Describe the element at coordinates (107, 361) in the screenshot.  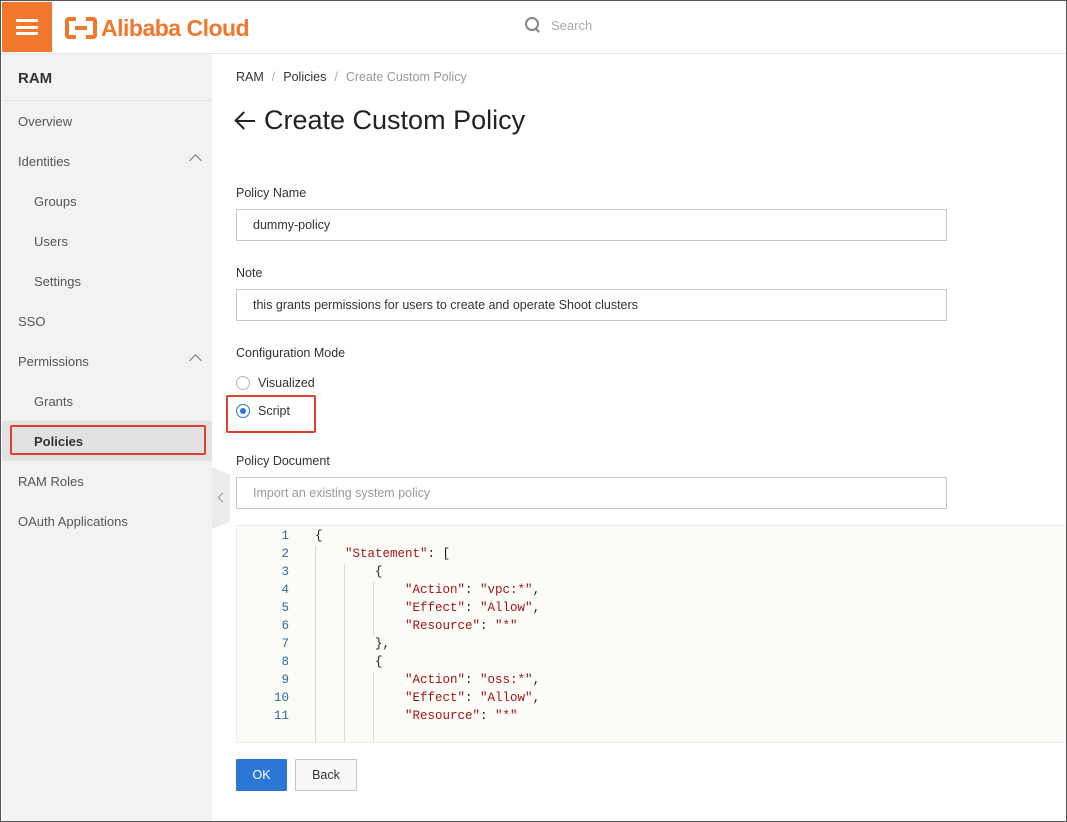
I see `sidebar-item-permissions: Permissions` at that location.